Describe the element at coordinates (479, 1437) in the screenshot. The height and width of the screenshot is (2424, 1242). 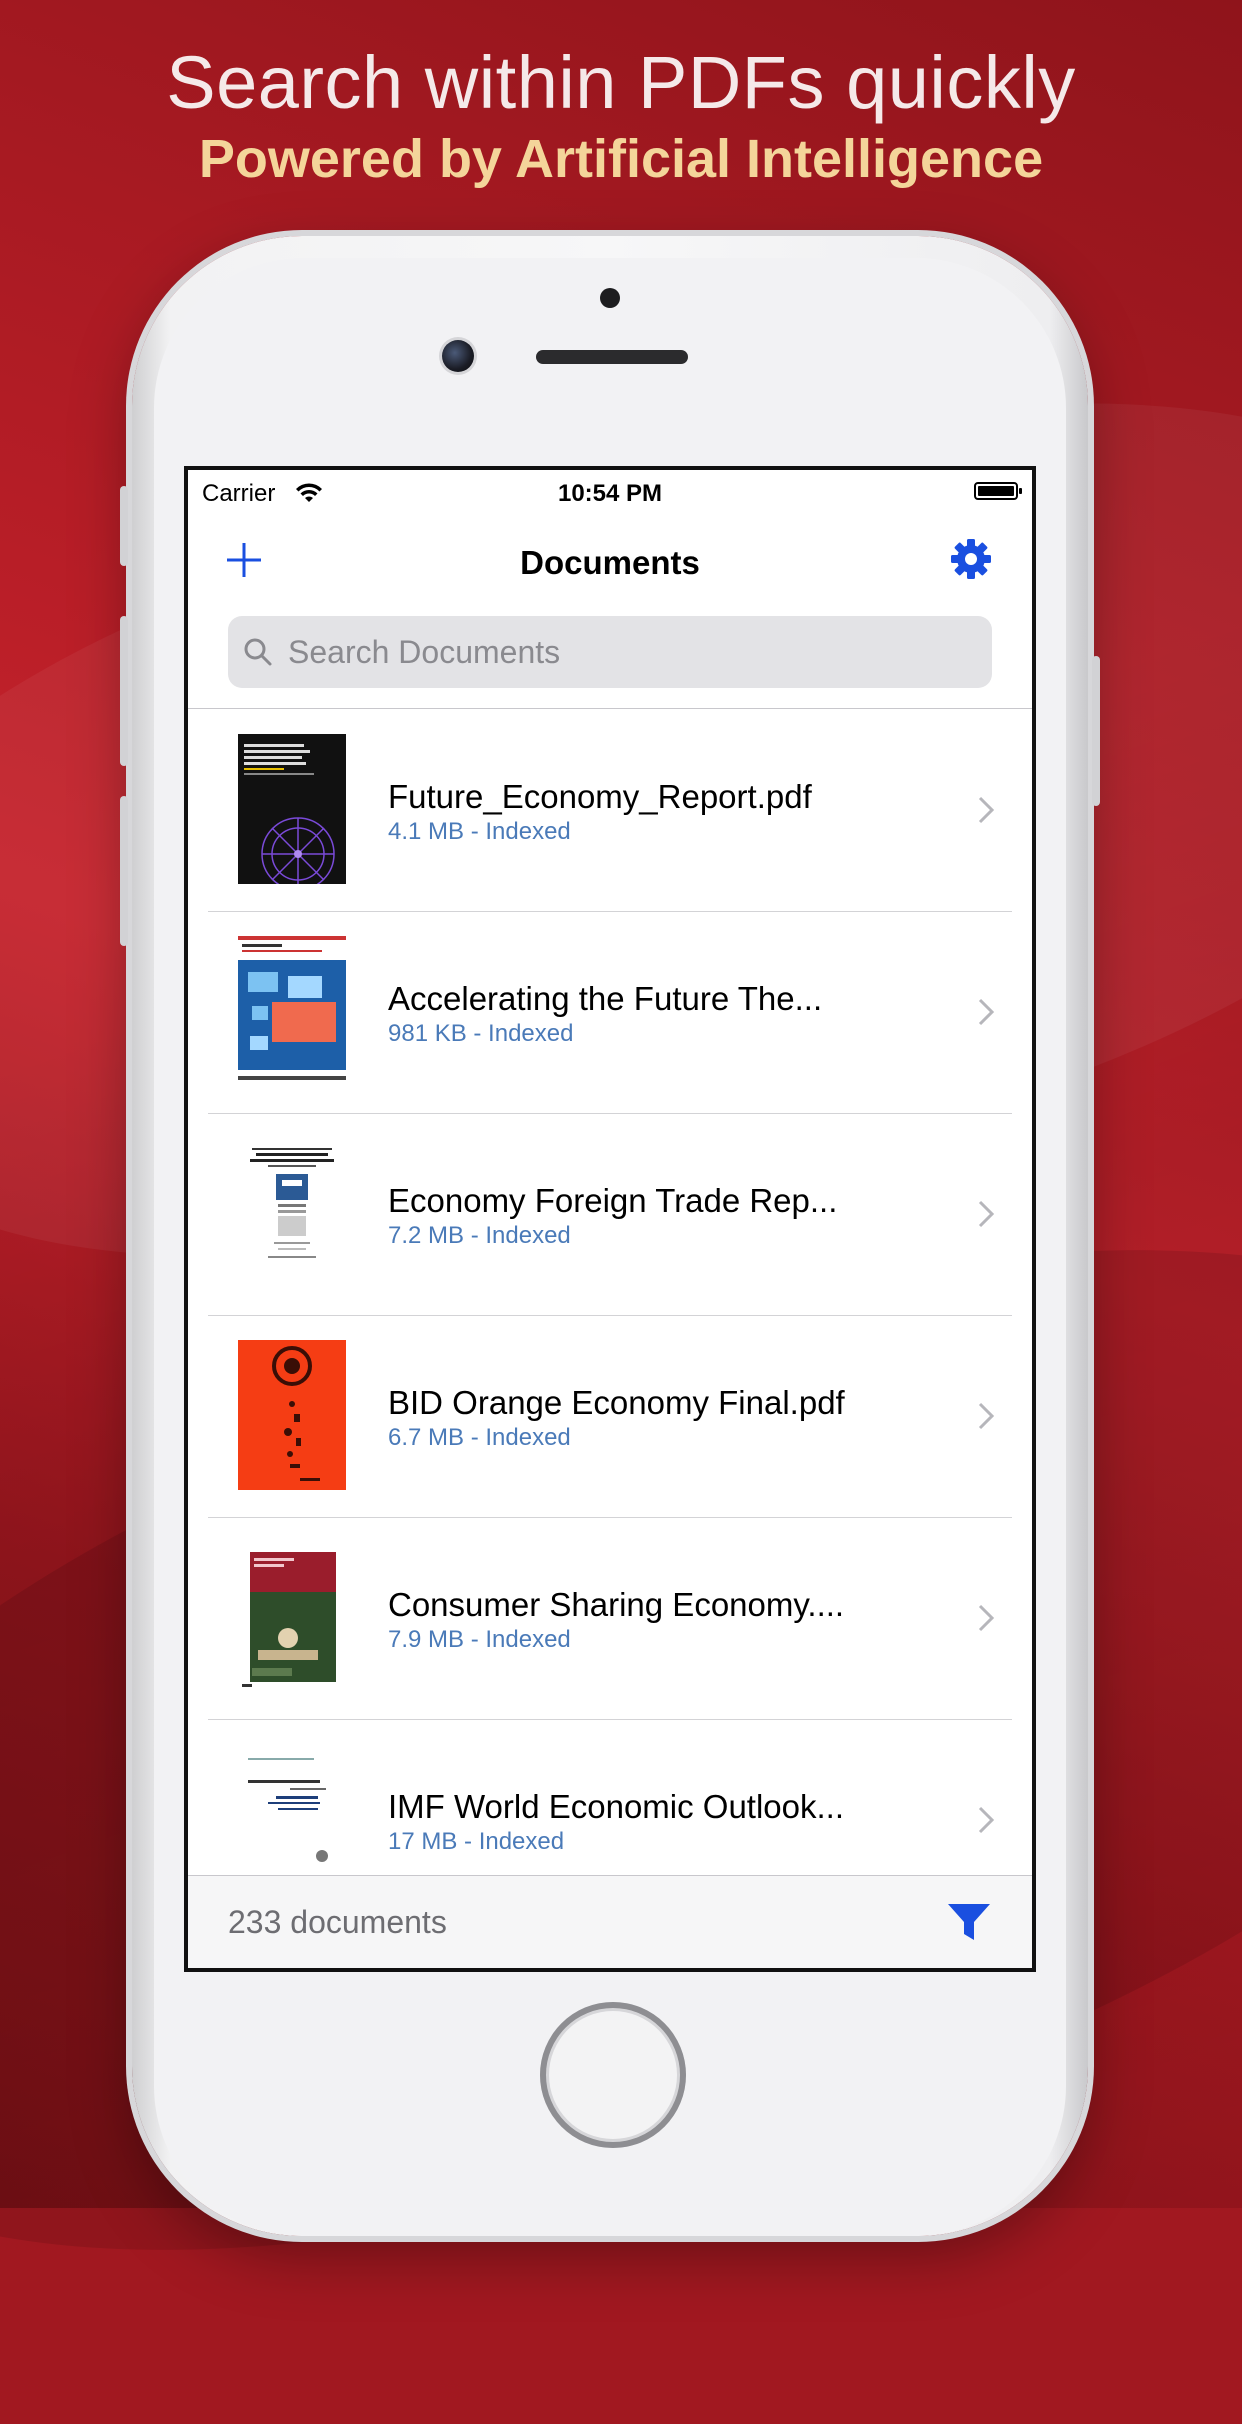
I see `document-meta: 6.7 MB - Indexed` at that location.